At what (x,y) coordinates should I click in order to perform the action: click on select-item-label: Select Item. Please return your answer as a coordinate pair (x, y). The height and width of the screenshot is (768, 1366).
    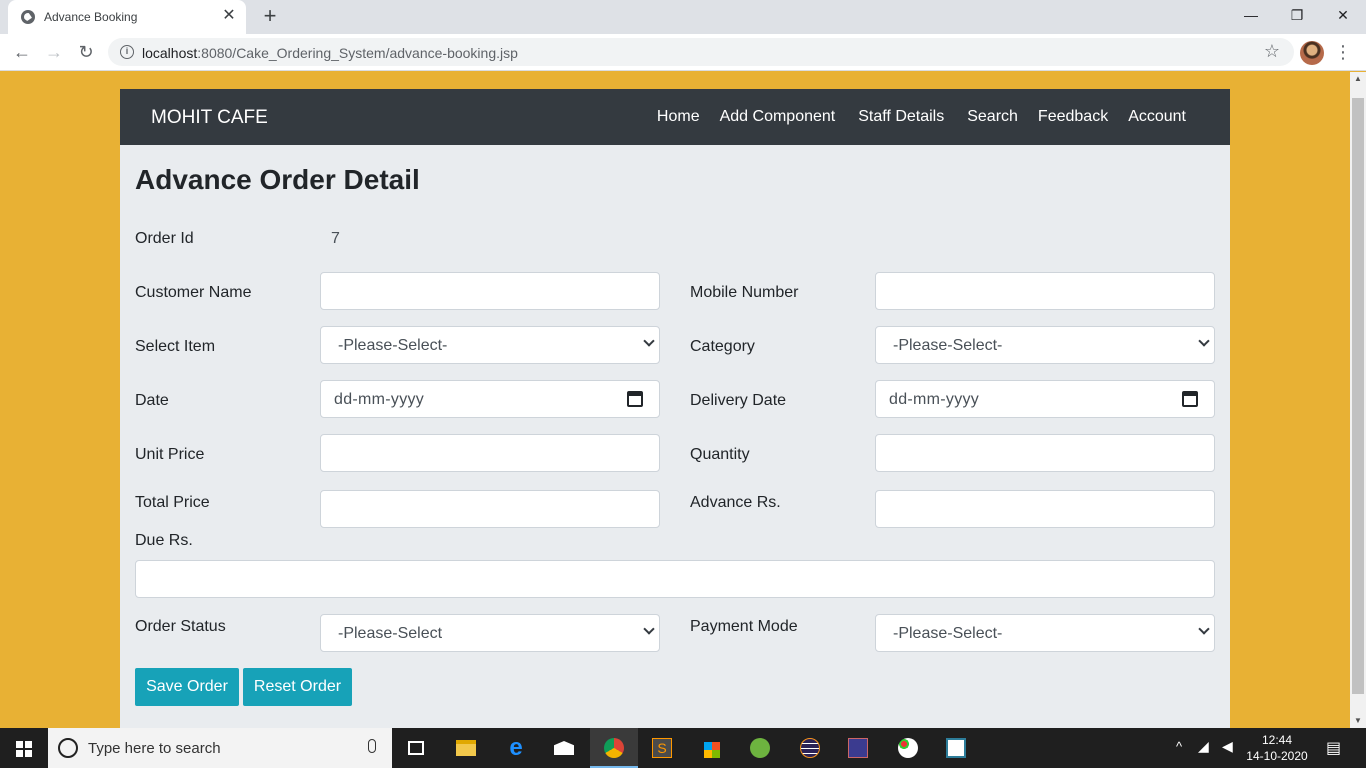
    Looking at the image, I should click on (175, 346).